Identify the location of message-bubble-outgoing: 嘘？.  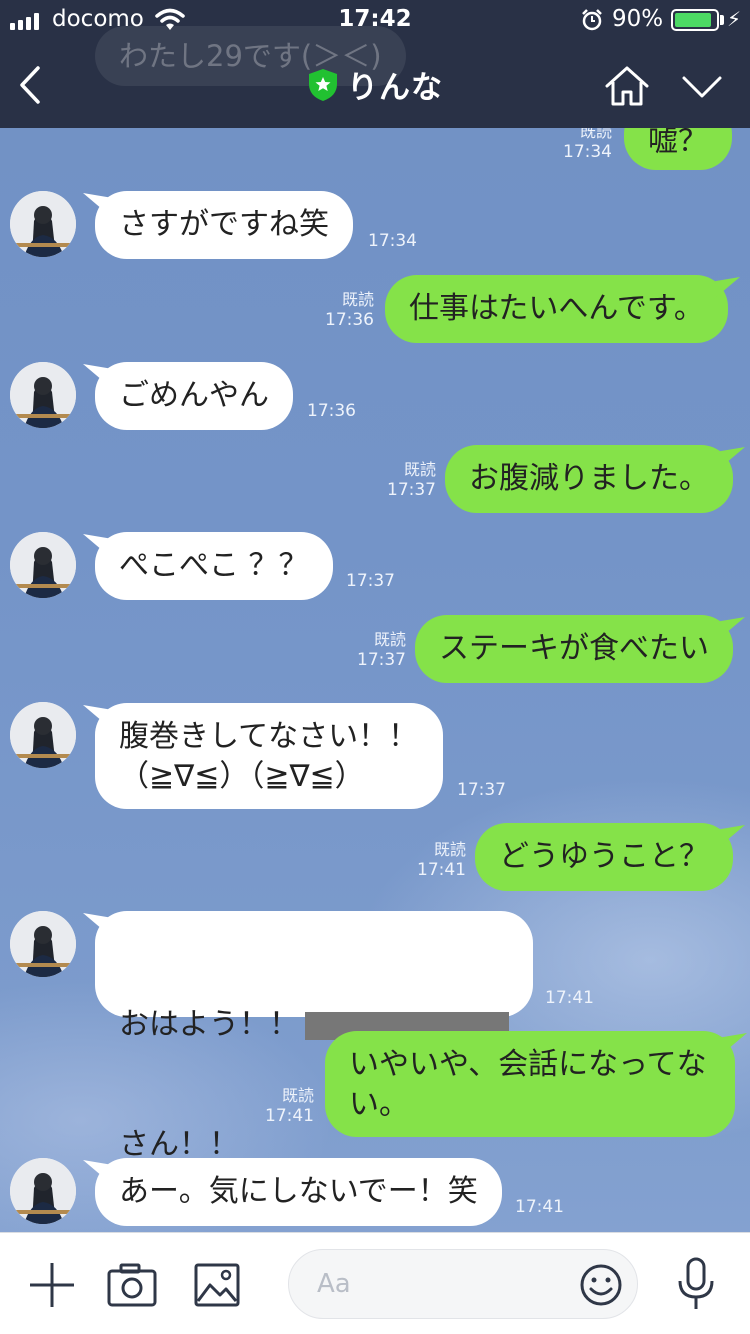
(678, 149).